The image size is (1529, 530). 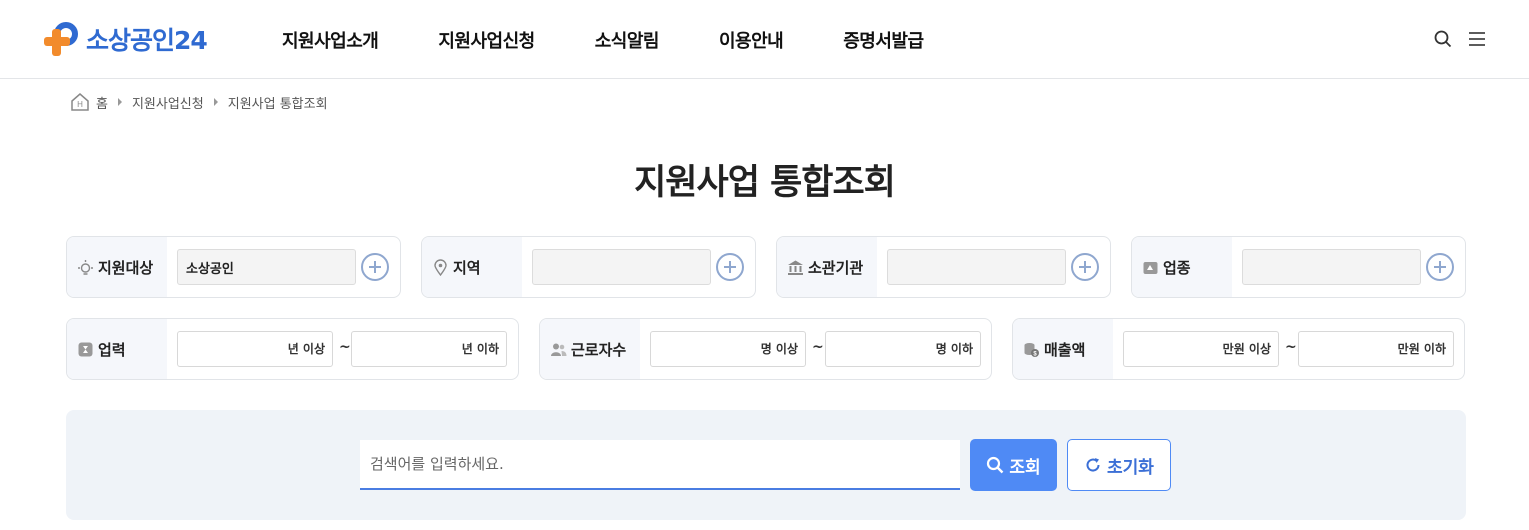 I want to click on site-header: 소상공인24 지원사업소개 지원사업신청 소식알림 이용안내 증명서발급, so click(x=764, y=39).